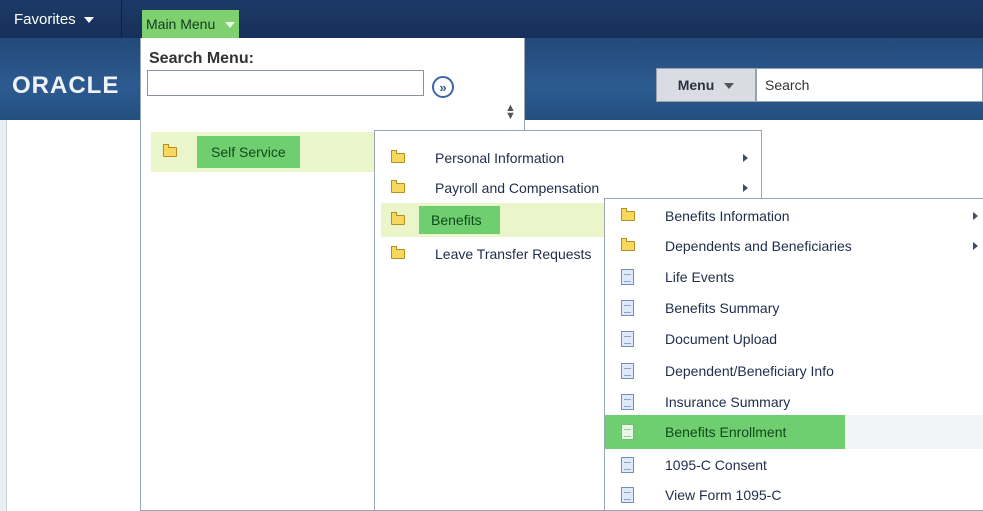 The width and height of the screenshot is (983, 511). I want to click on menu-item-1095c-consent: 1095-C Consent, so click(771, 465).